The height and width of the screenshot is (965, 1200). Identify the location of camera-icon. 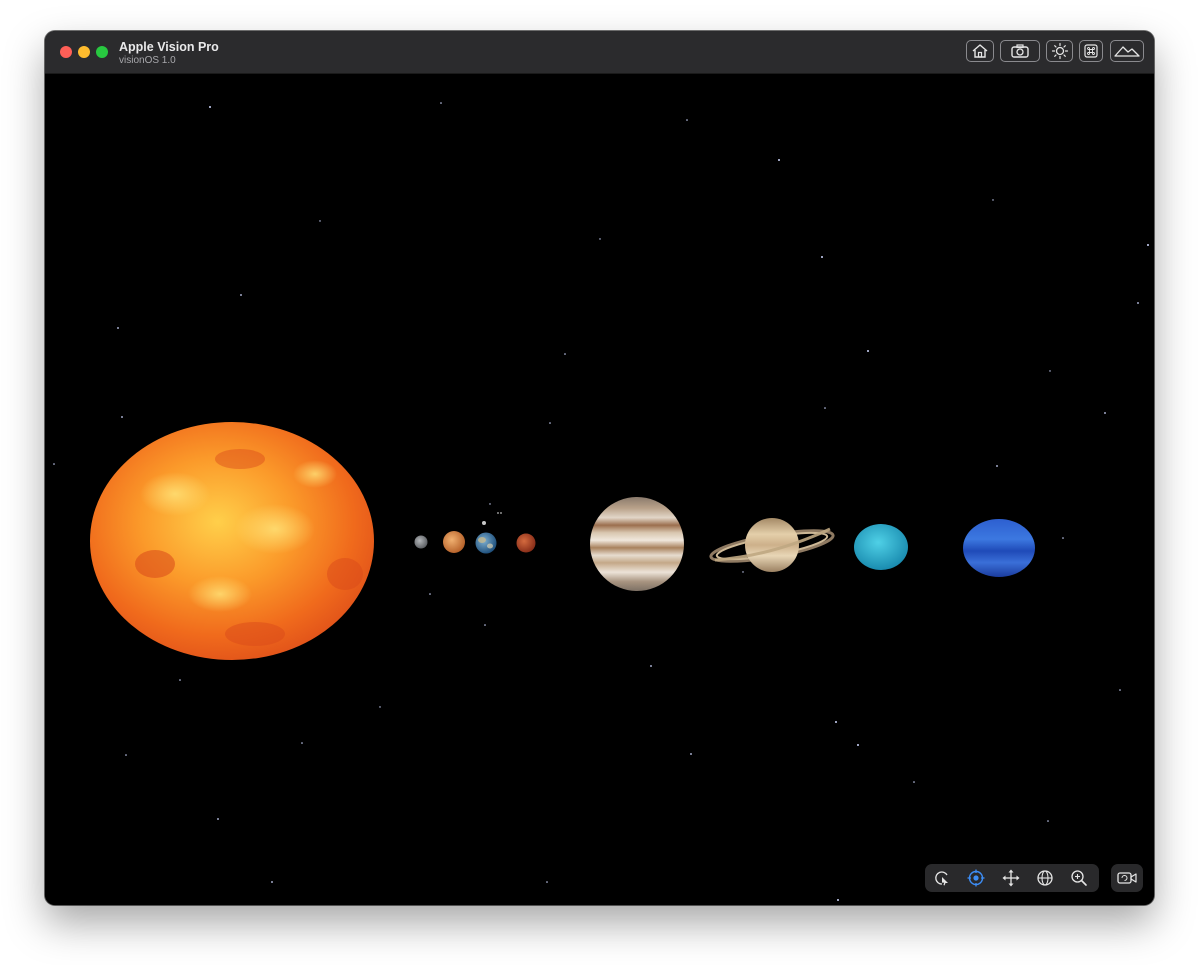
(1020, 51).